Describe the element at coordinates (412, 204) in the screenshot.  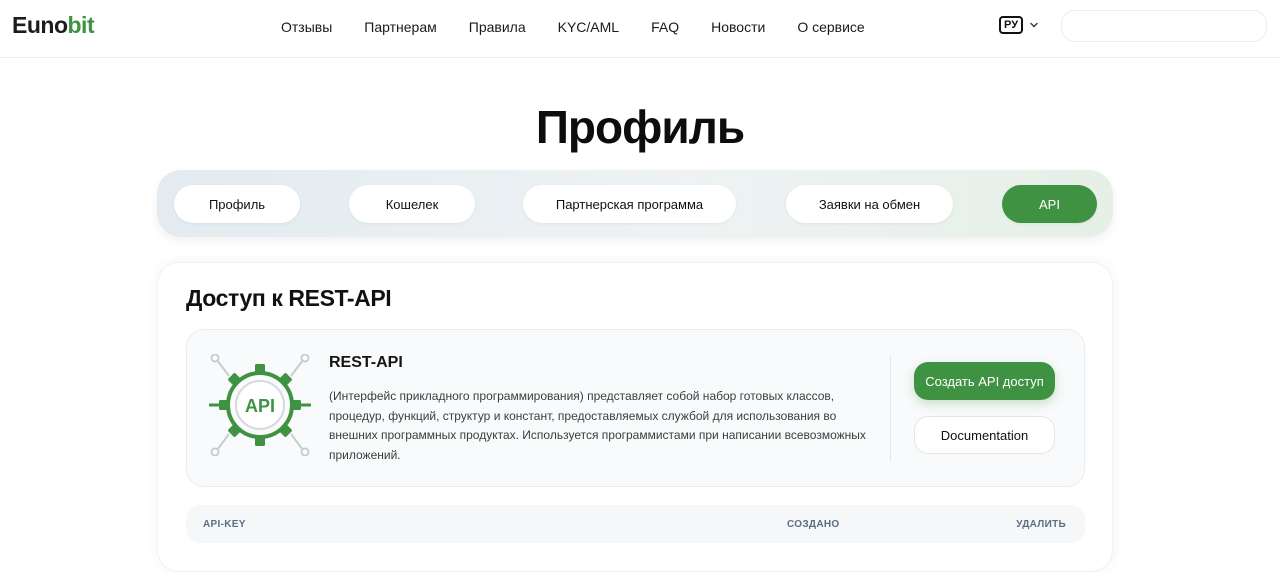
I see `tab-wallet: Кошелек` at that location.